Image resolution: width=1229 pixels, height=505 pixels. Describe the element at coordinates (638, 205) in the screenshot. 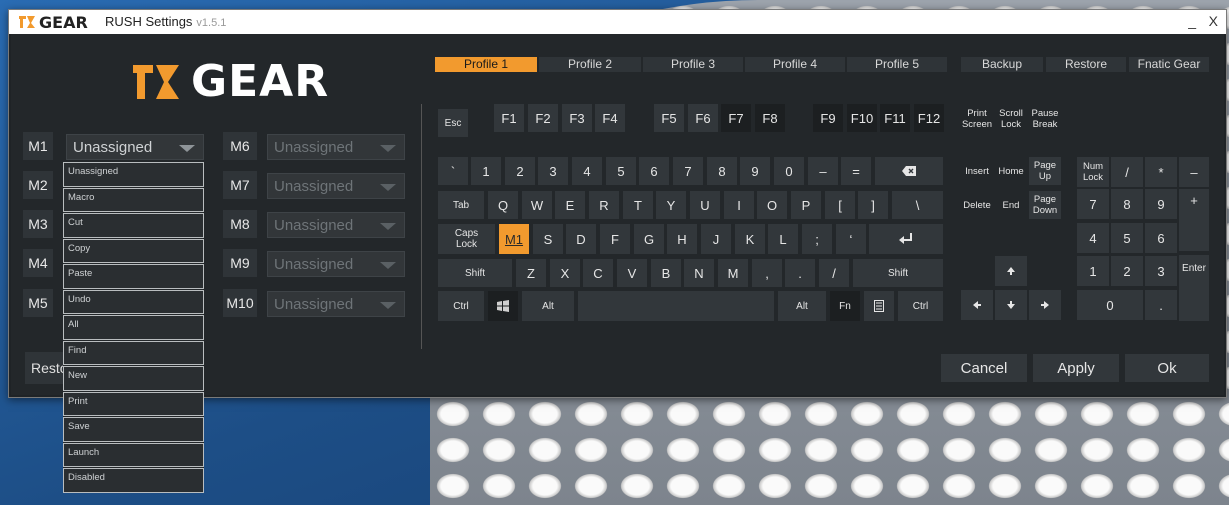

I see `key-t: T` at that location.